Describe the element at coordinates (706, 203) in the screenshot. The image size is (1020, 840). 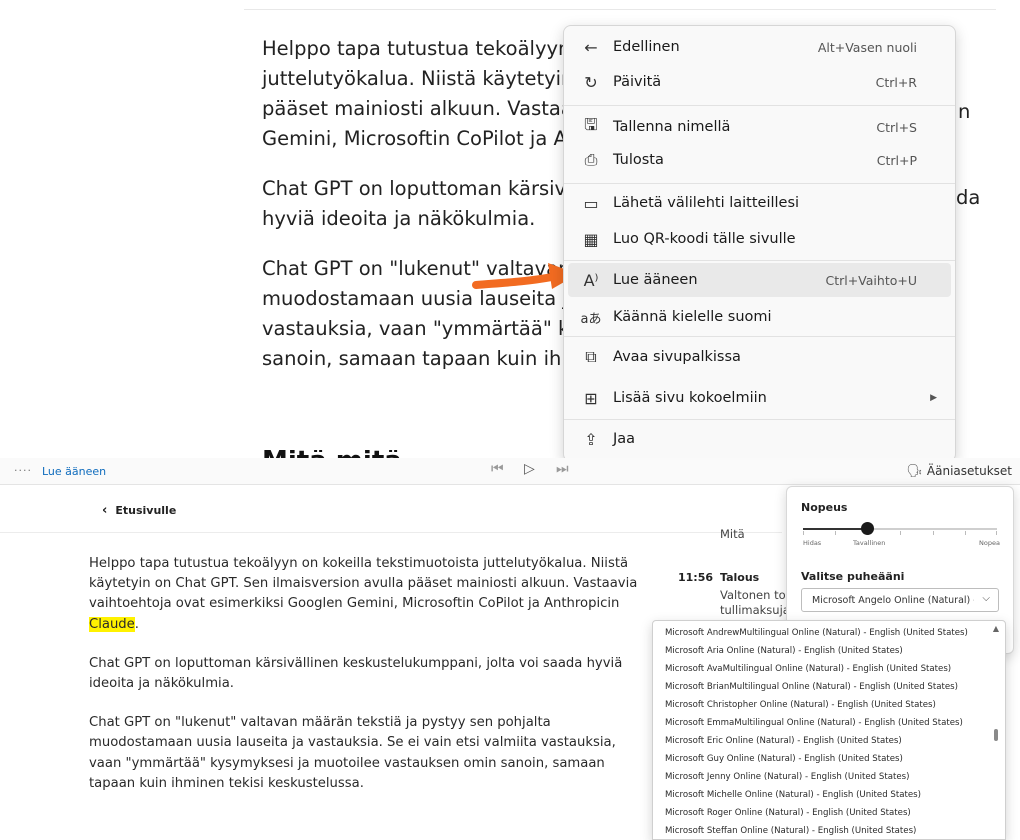
I see `menu-item-label: Lähetä välilehti laitteillesi` at that location.